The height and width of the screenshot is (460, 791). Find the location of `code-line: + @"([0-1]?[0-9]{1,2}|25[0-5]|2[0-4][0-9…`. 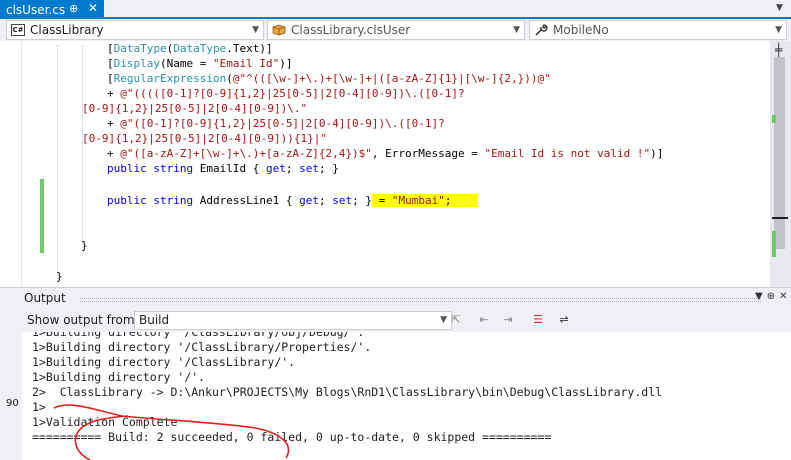

code-line: + @"([0-1]?[0-9]{1,2}|25[0-5]|2[0-4][0-9… is located at coordinates (276, 123).